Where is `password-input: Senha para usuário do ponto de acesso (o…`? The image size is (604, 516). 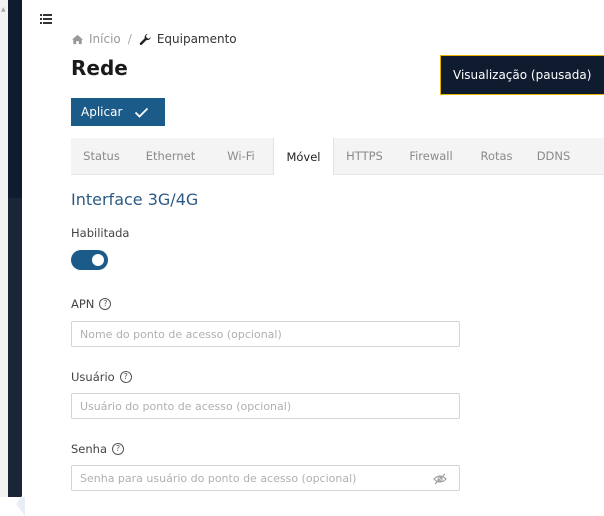 password-input: Senha para usuário do ponto de acesso (o… is located at coordinates (265, 478).